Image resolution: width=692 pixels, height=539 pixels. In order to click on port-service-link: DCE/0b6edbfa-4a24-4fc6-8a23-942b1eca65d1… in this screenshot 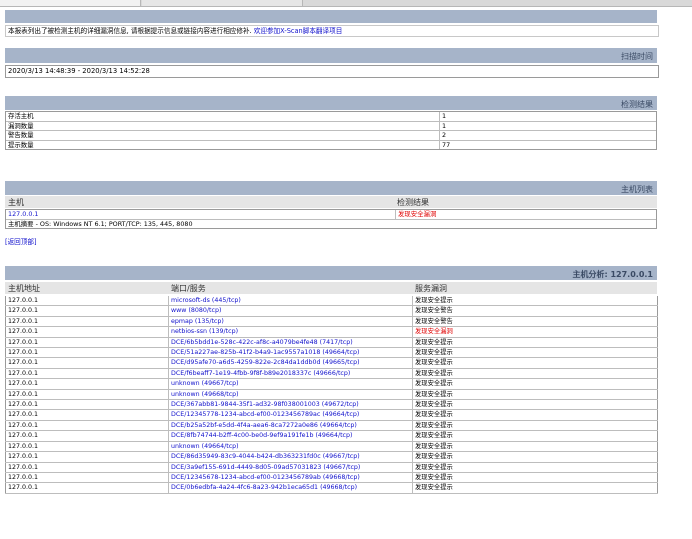, I will do `click(290, 488)`.